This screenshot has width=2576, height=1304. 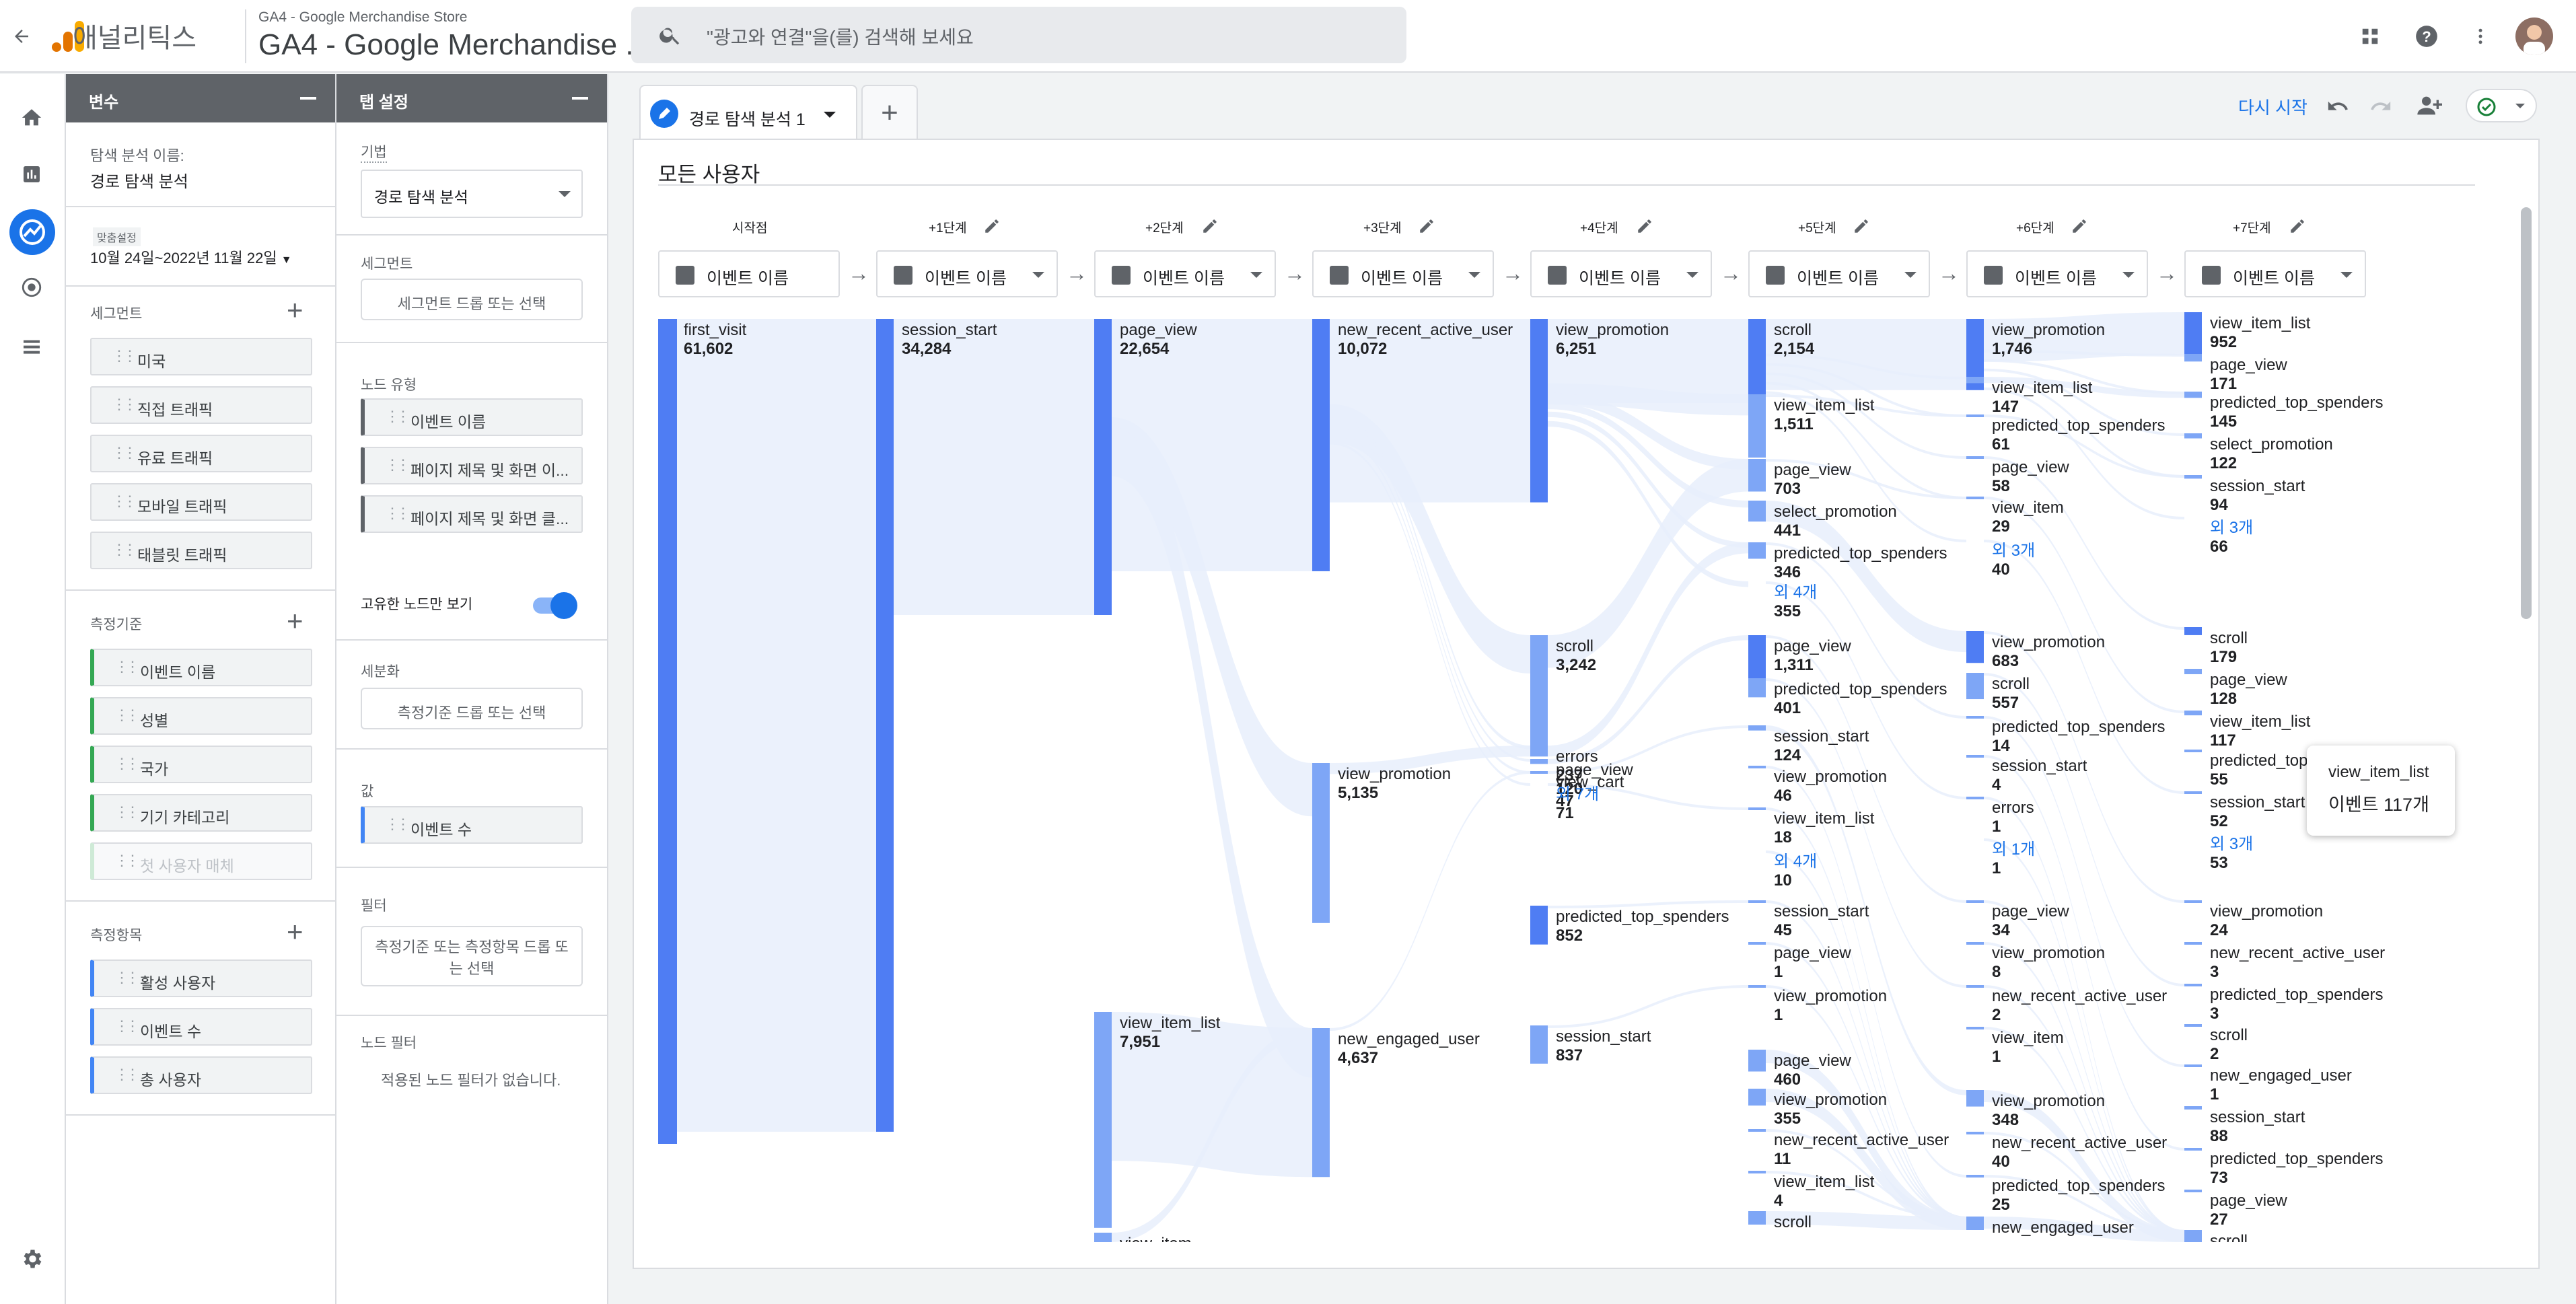 I want to click on tab-menu-arrow-icon, so click(x=830, y=115).